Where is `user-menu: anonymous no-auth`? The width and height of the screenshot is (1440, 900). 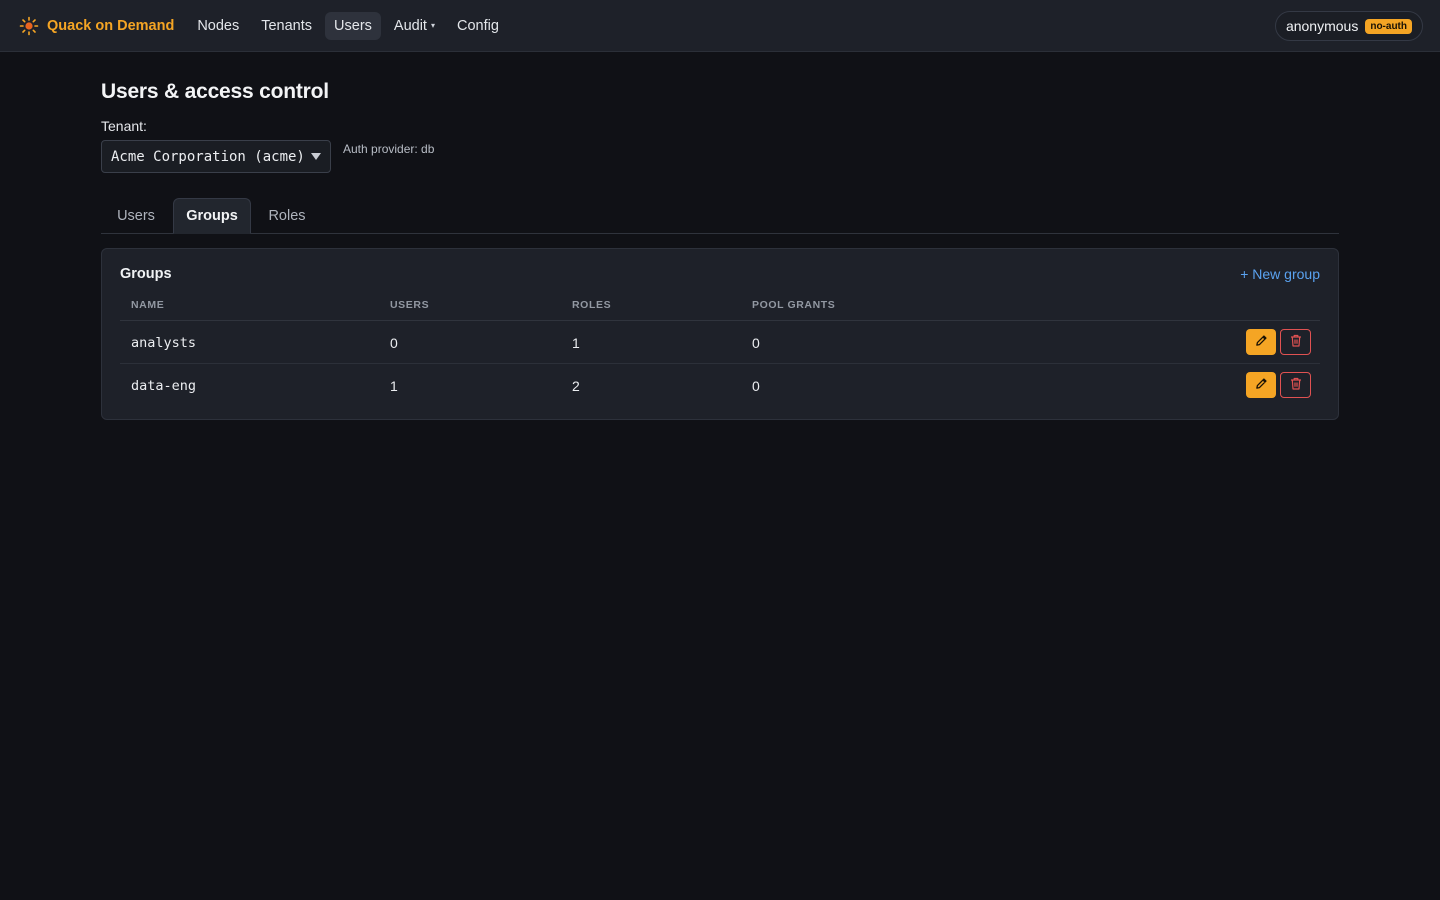
user-menu: anonymous no-auth is located at coordinates (1348, 26).